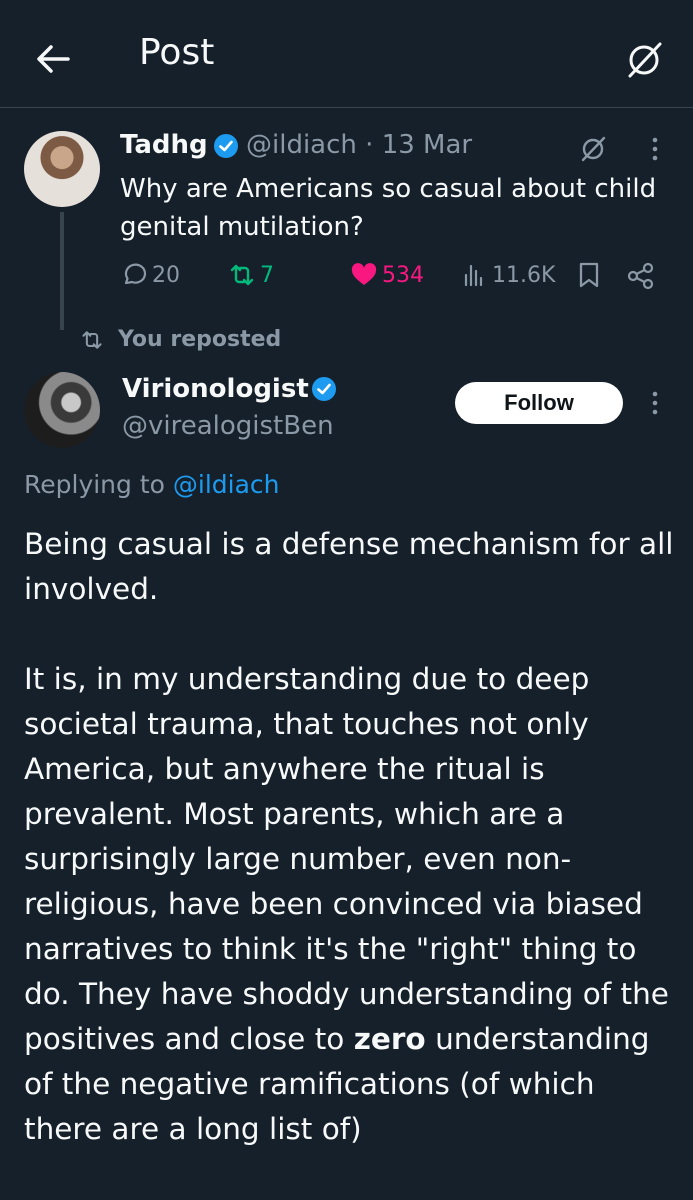  I want to click on author-handle: @ildiach, so click(301, 145).